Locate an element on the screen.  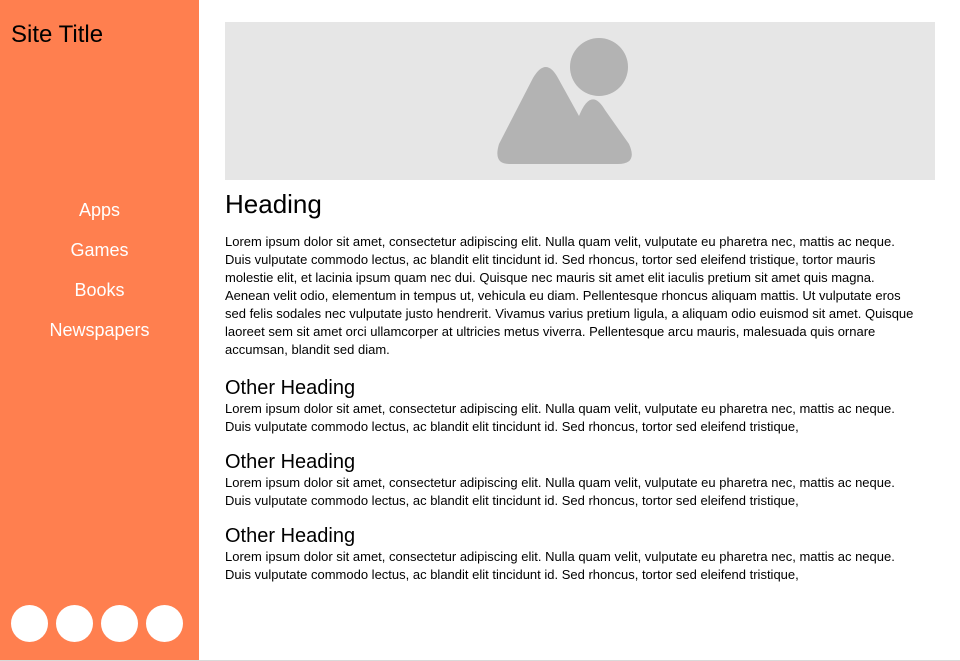
social-links is located at coordinates (101, 624).